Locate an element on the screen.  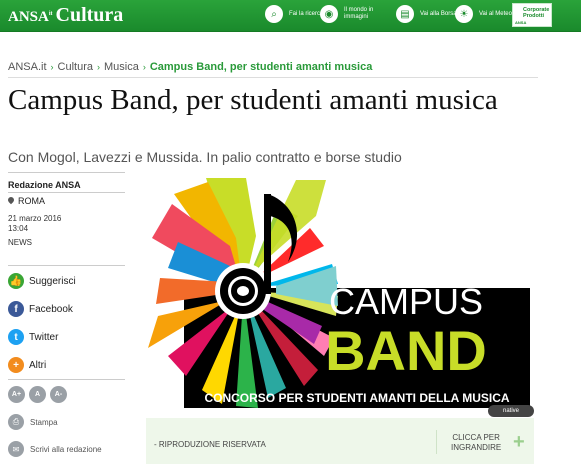
caption-divider is located at coordinates (436, 442).